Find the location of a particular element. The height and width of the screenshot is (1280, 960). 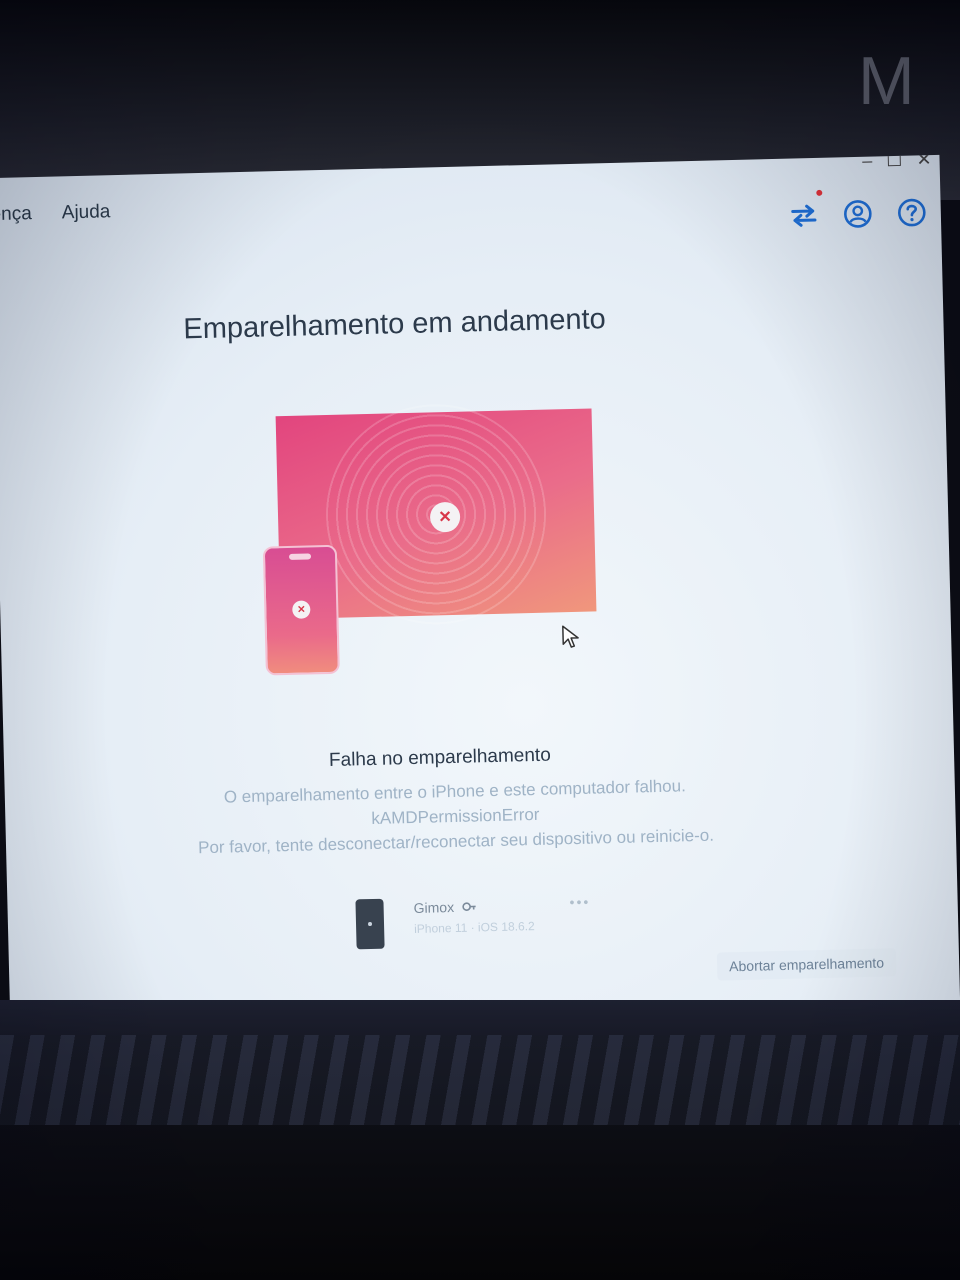

device-name-label: Gimox is located at coordinates (434, 907).